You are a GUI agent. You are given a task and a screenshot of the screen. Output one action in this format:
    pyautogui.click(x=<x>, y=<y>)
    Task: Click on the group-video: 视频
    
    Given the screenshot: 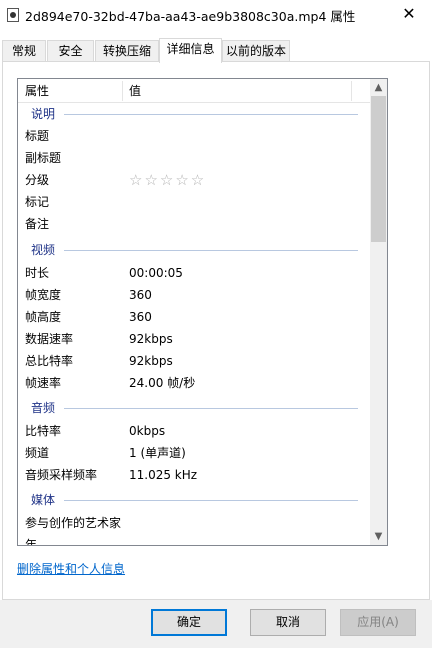 What is the action you would take?
    pyautogui.click(x=194, y=250)
    